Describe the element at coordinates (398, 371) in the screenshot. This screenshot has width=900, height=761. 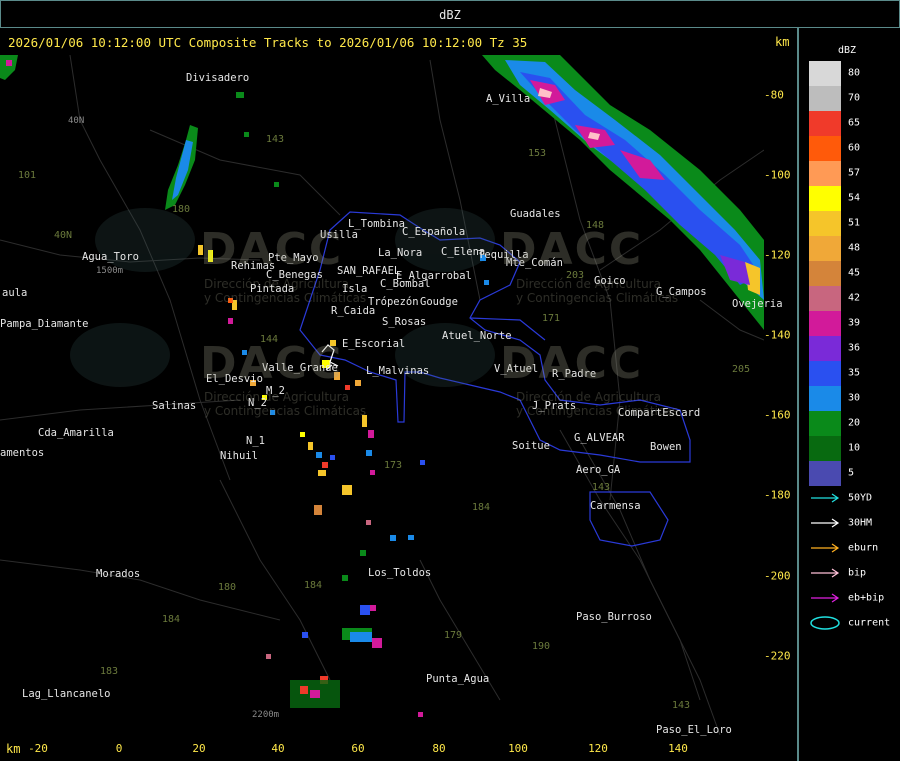
I see `place-label: L_Malvinas` at that location.